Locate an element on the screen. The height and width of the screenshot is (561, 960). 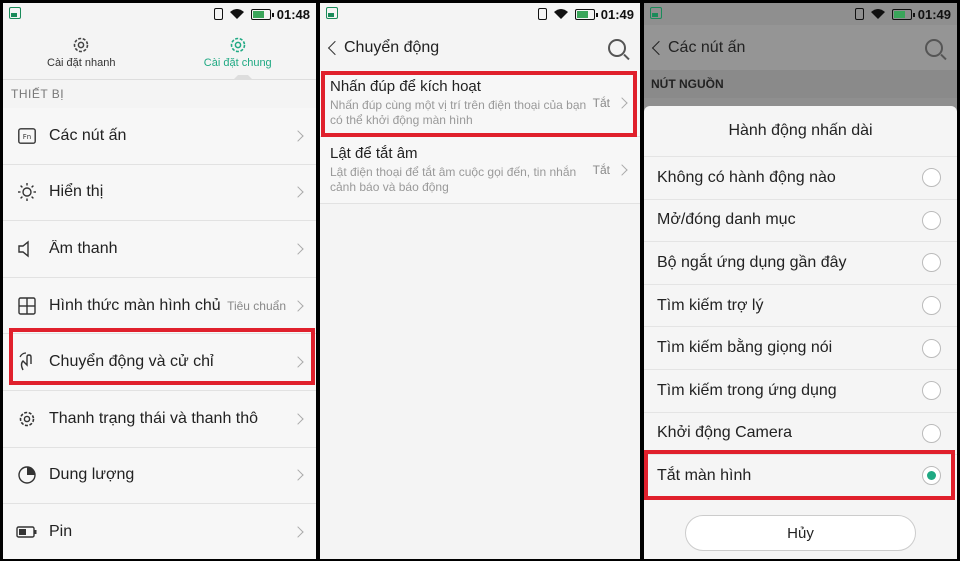
battery-icon is located at coordinates (27, 532).